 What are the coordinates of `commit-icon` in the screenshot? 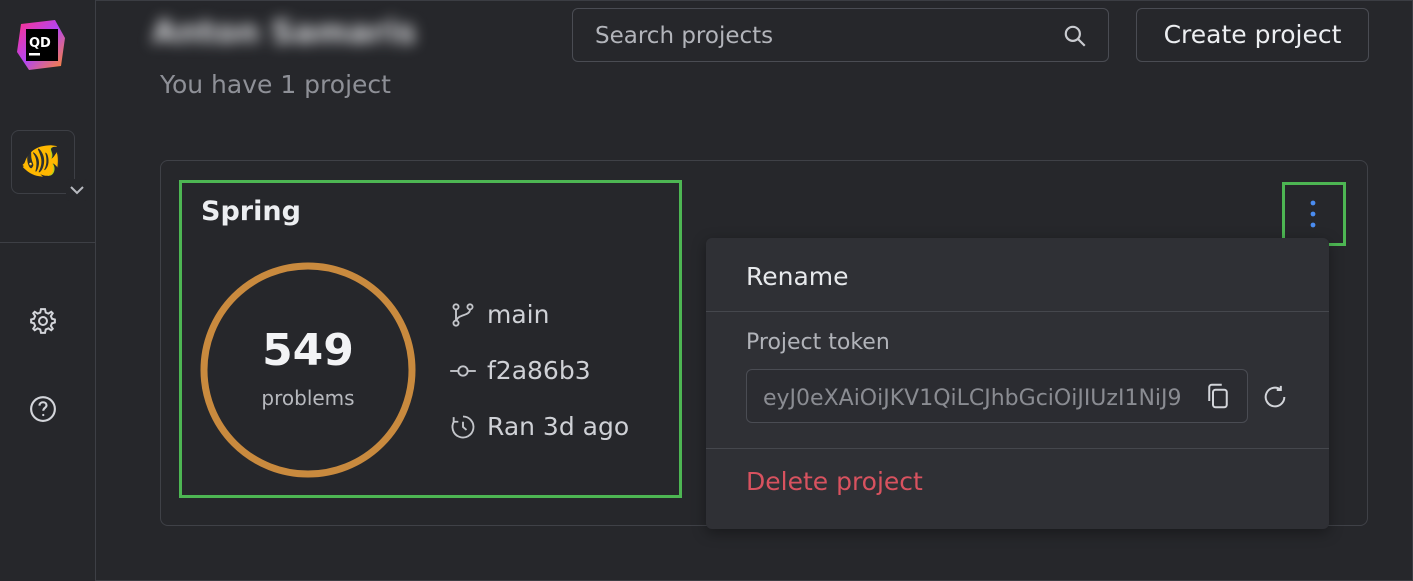 It's located at (463, 371).